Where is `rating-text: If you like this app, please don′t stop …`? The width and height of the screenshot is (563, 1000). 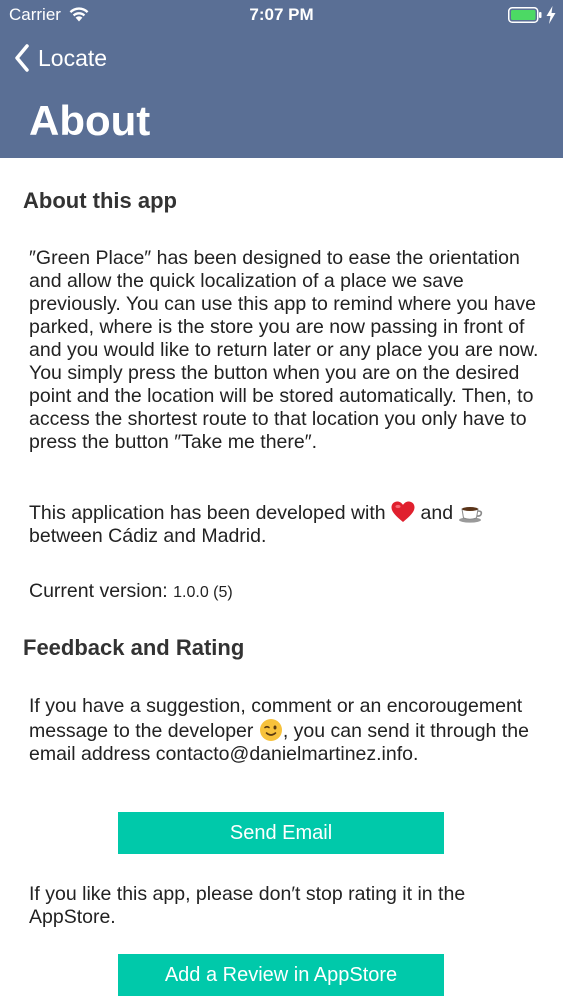 rating-text: If you like this app, please don′t stop … is located at coordinates (247, 905).